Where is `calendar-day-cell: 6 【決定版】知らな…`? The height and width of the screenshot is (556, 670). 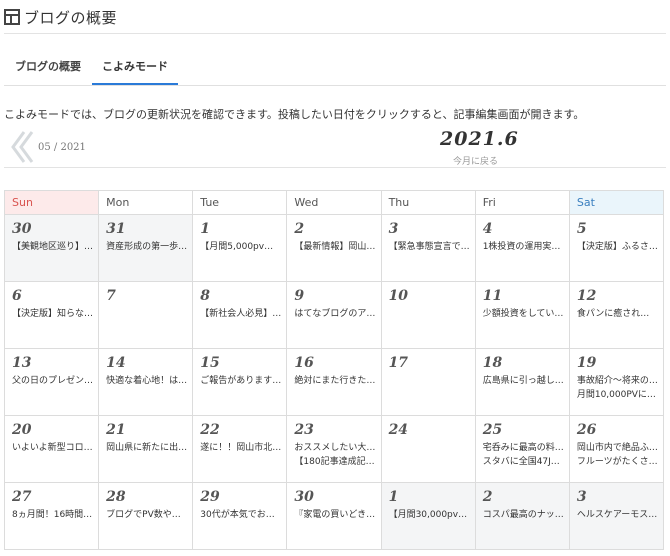
calendar-day-cell: 6 【決定版】知らな… is located at coordinates (51, 315).